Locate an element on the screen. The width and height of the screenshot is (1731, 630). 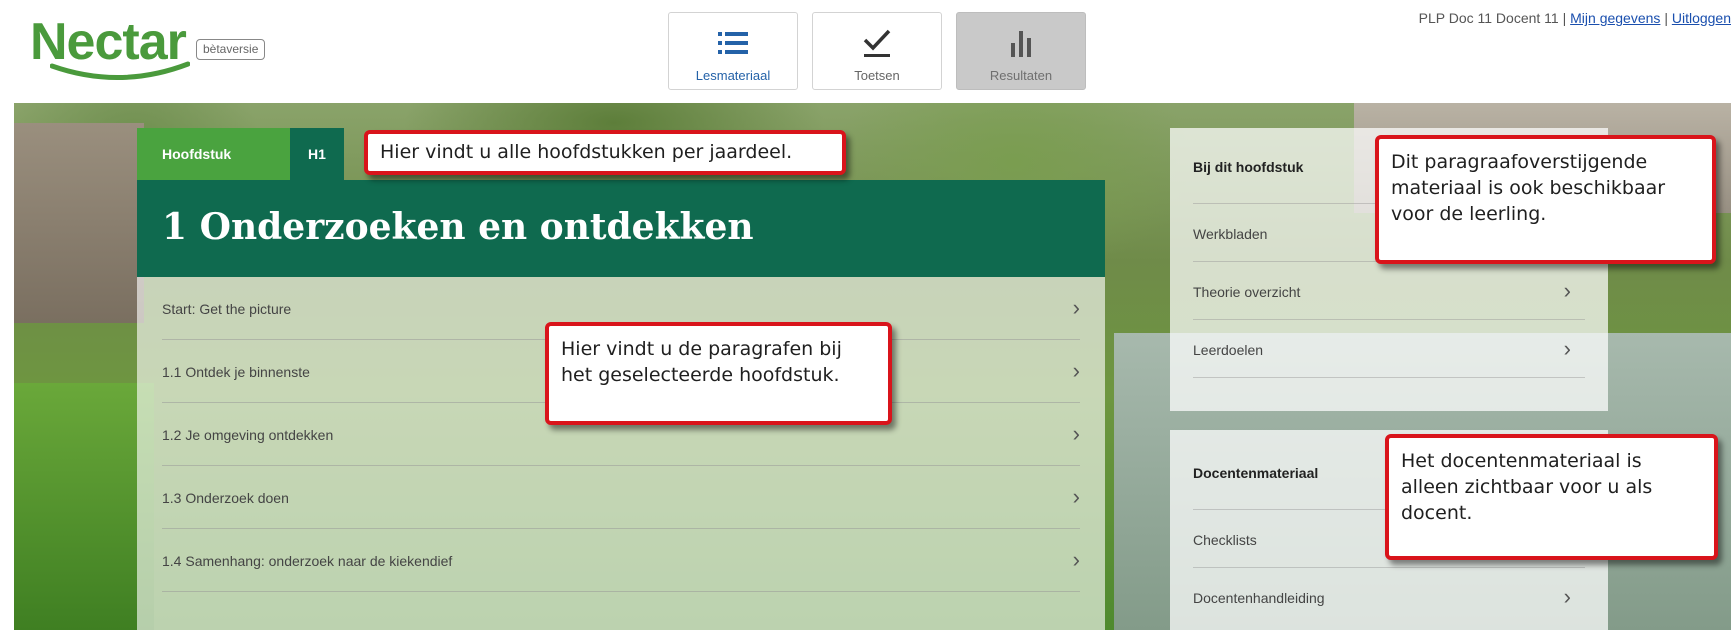
side-item-theorie-overzicht: Theorie overzicht › is located at coordinates (1389, 290).